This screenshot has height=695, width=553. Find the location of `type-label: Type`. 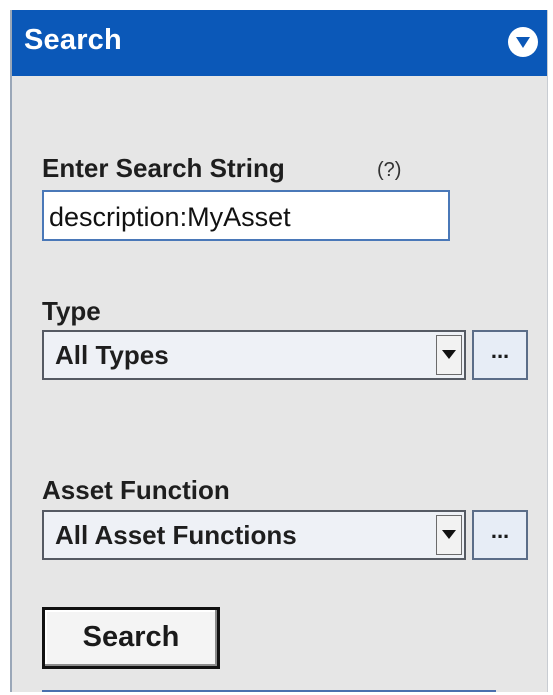

type-label: Type is located at coordinates (71, 311).